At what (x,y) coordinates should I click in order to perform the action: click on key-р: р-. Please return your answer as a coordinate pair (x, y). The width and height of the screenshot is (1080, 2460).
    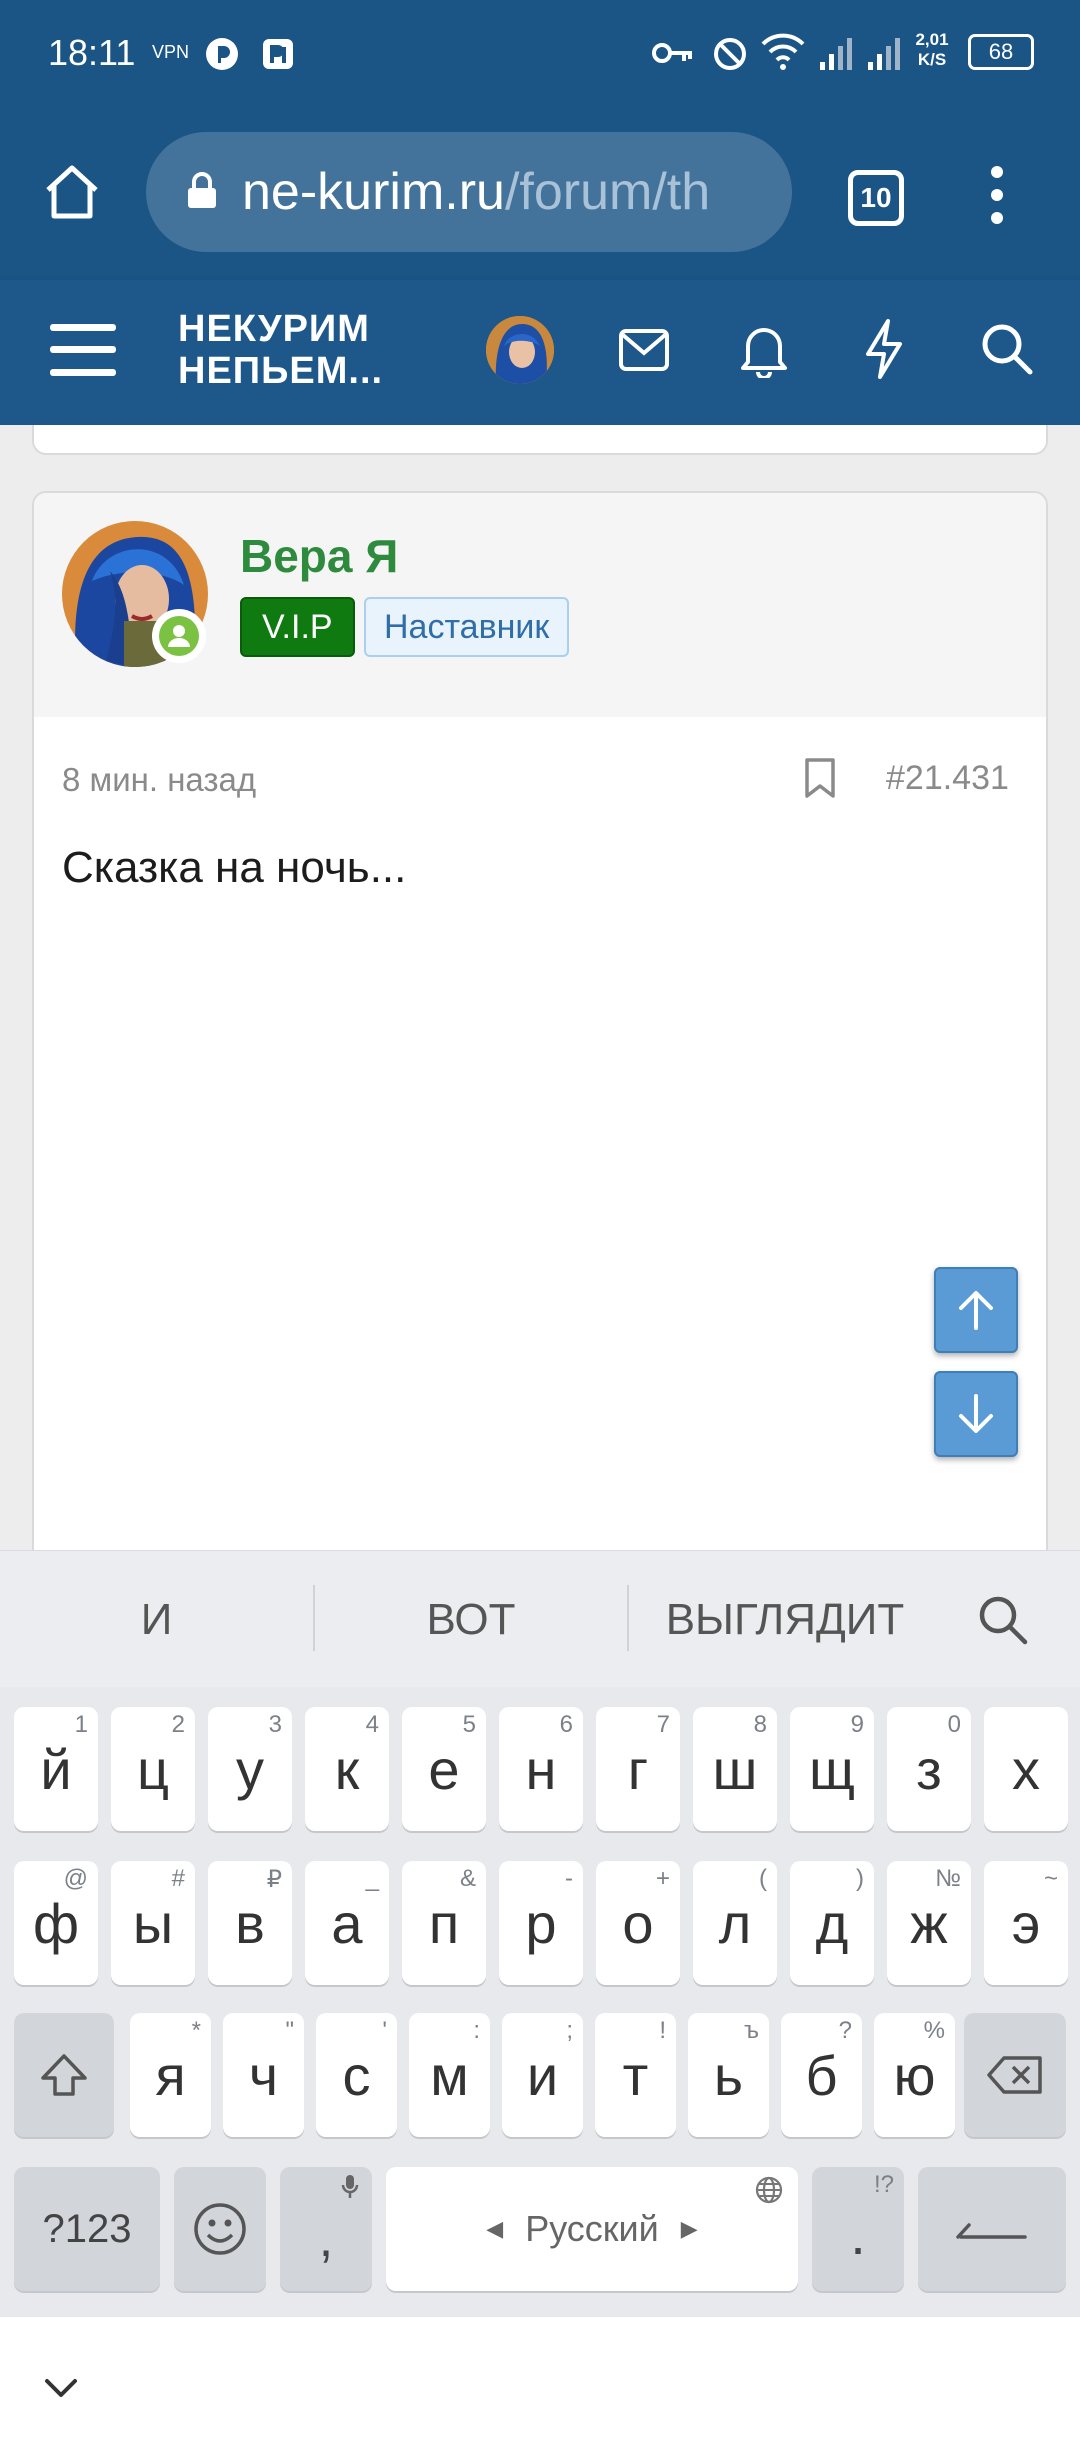
    Looking at the image, I should click on (541, 1923).